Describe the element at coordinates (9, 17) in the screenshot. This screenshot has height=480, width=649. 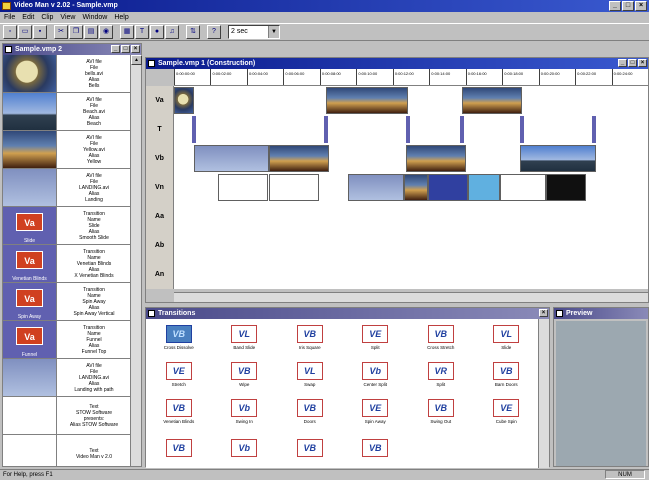
I see `menu-file: File` at that location.